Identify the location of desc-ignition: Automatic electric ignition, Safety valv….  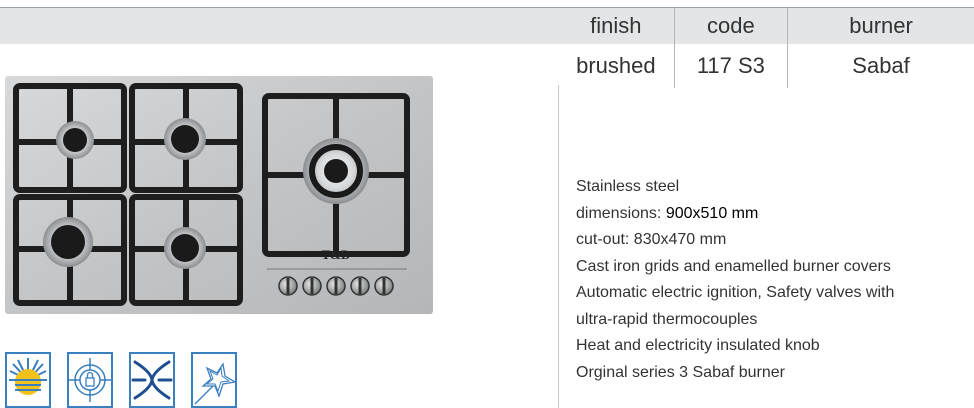
(735, 292).